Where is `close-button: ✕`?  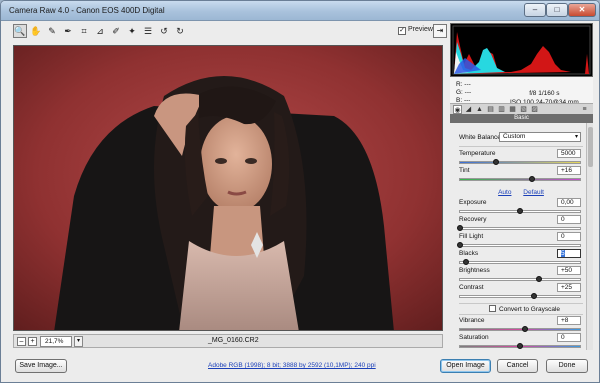 close-button: ✕ is located at coordinates (582, 10).